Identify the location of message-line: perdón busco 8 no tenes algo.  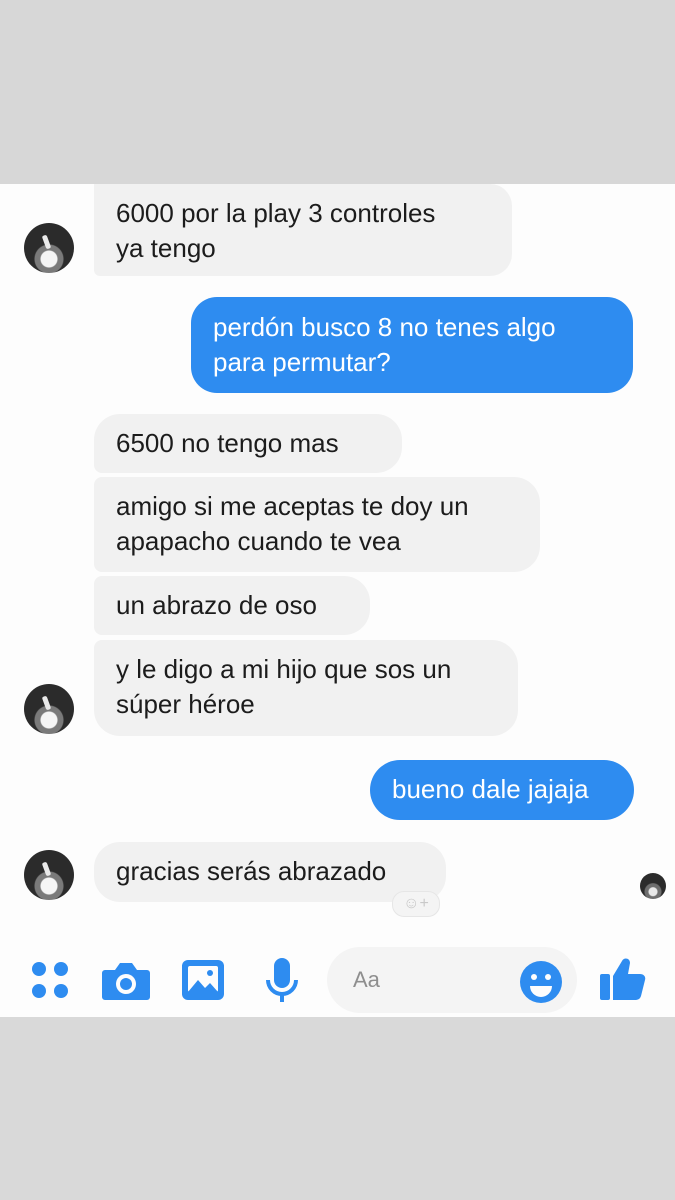
(384, 327).